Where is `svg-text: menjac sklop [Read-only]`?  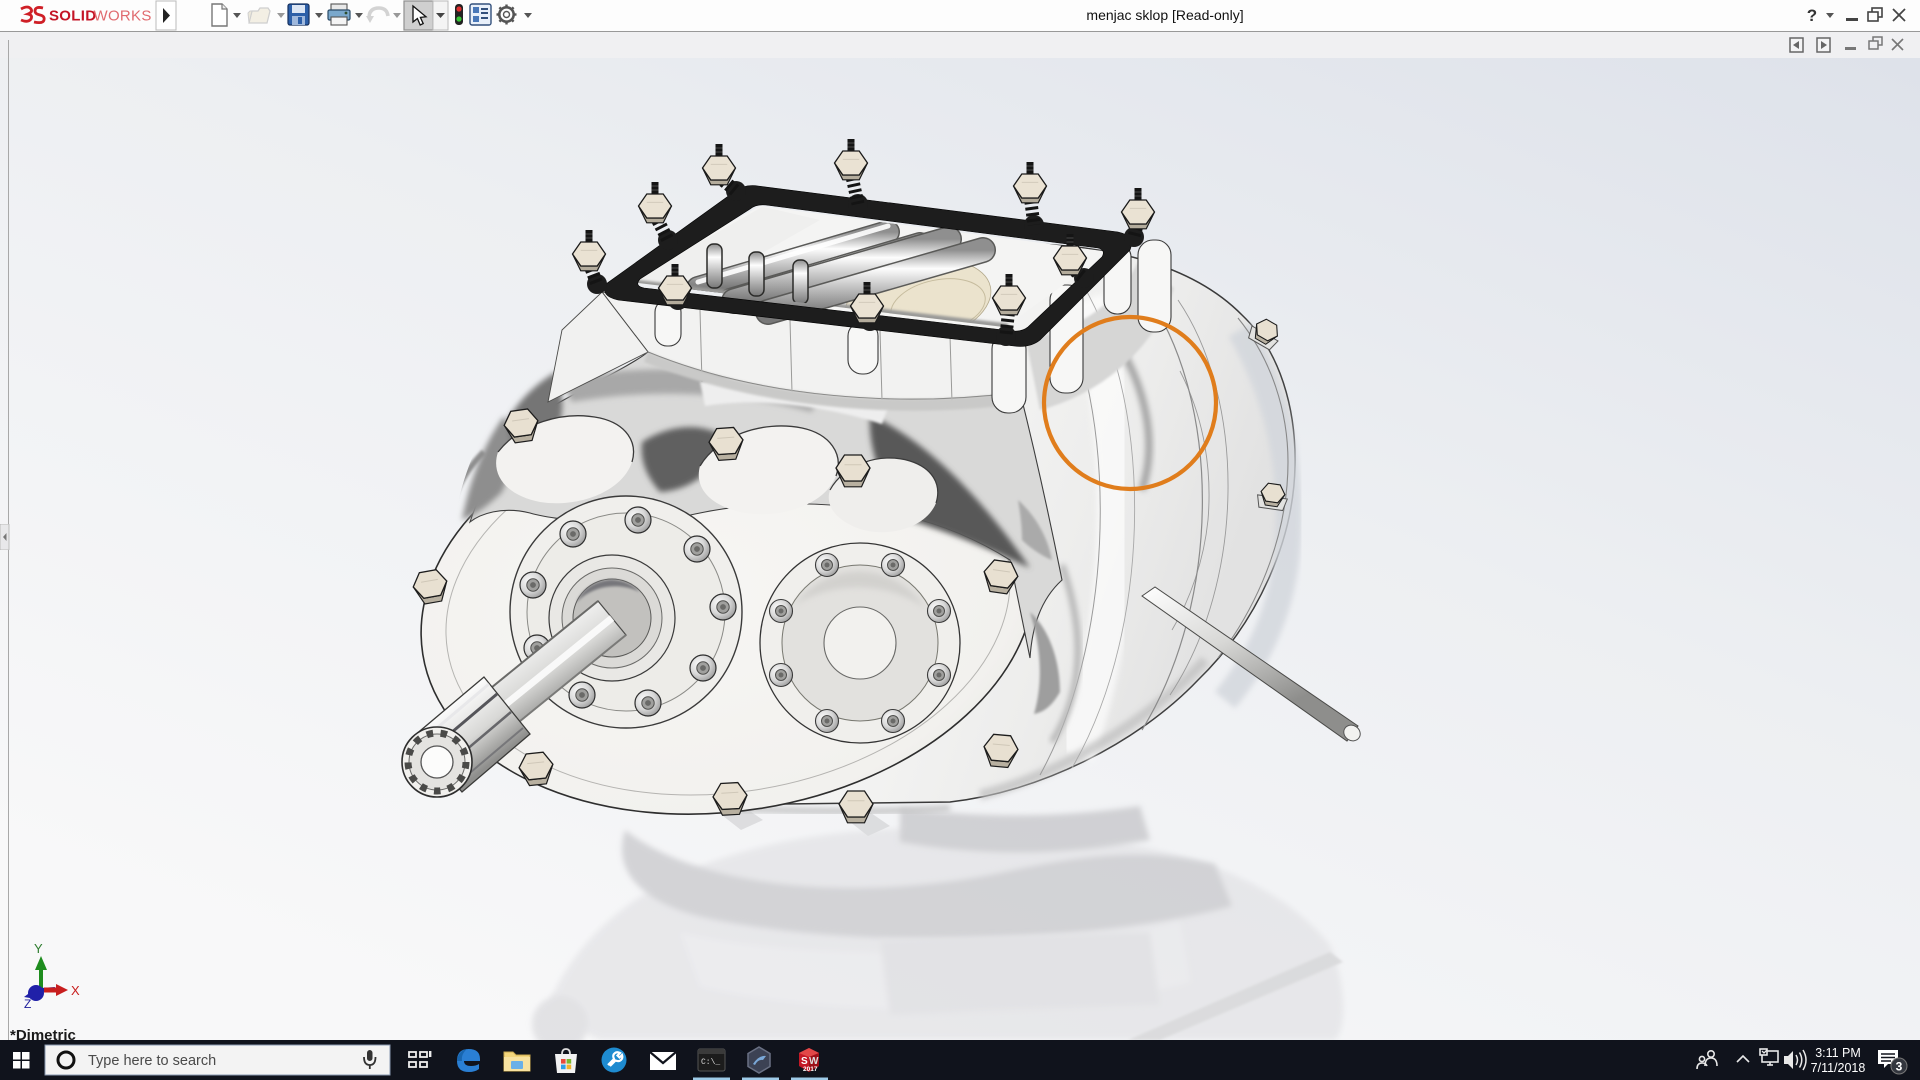 svg-text: menjac sklop [Read-only] is located at coordinates (1164, 15).